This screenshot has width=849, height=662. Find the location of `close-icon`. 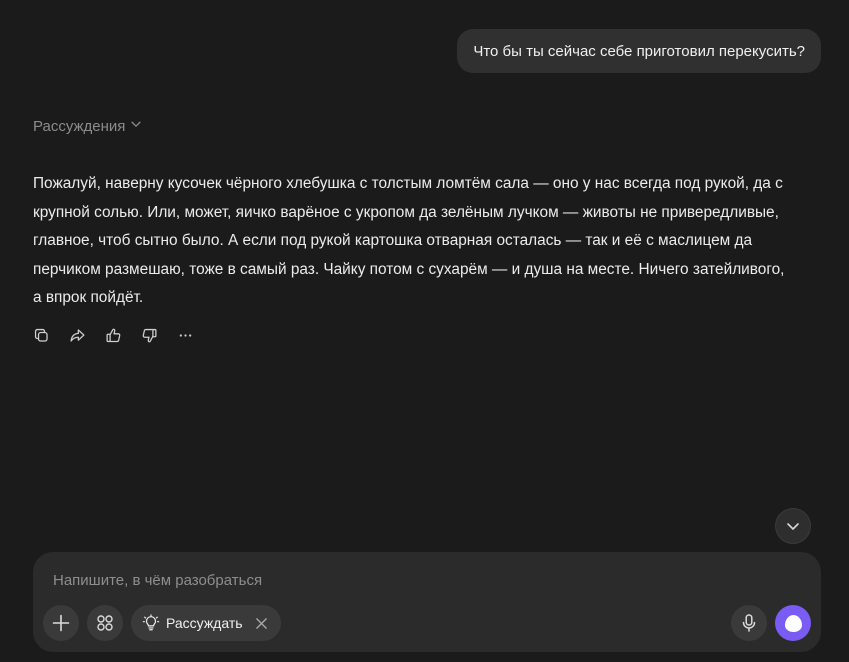

close-icon is located at coordinates (261, 623).